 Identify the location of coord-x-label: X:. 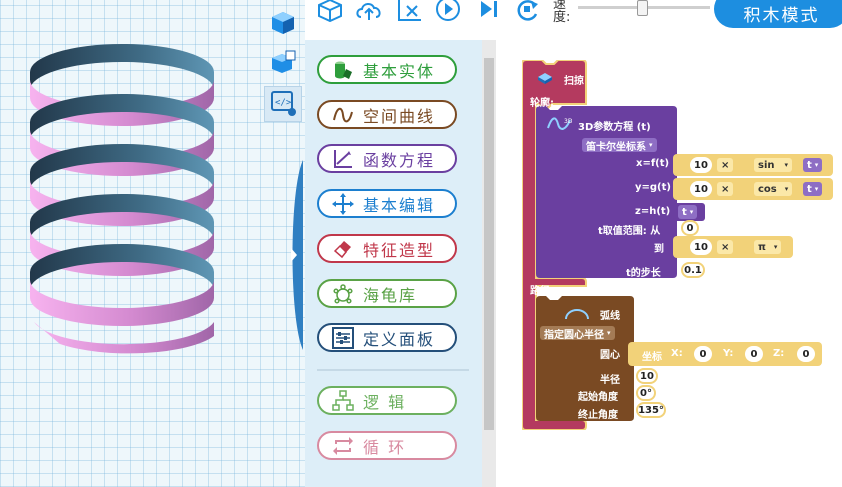
(677, 353).